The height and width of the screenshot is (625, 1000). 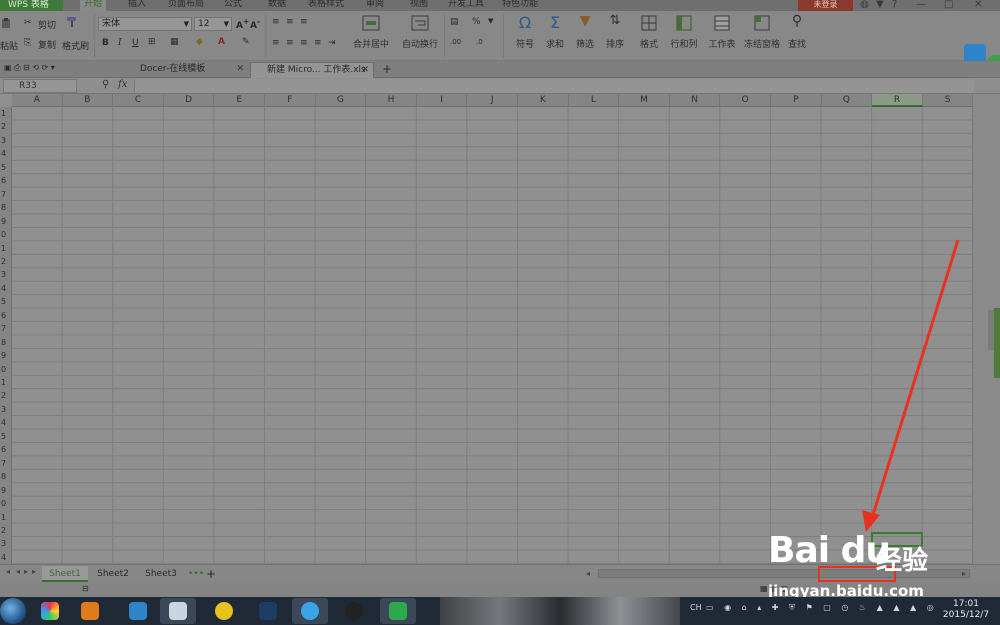 I want to click on freeze-panes-button: 冻结窗格, so click(x=762, y=31).